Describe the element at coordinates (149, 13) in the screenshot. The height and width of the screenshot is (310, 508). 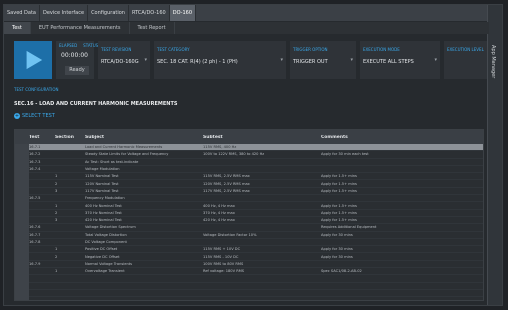
I see `tab-standard: RTCA/DO-160` at that location.